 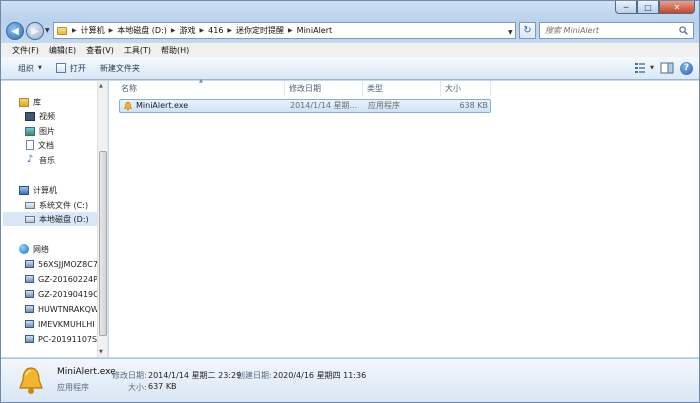 I want to click on column-date: 修改日期, so click(x=324, y=88).